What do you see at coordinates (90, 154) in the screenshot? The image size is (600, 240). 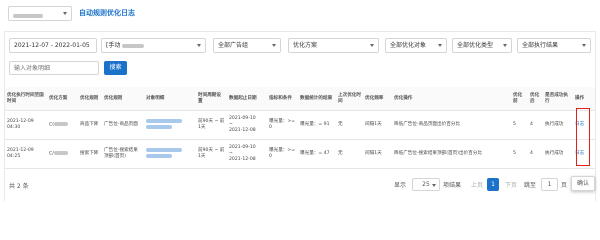 I see `cell-rule-object: 搜索下降` at bounding box center [90, 154].